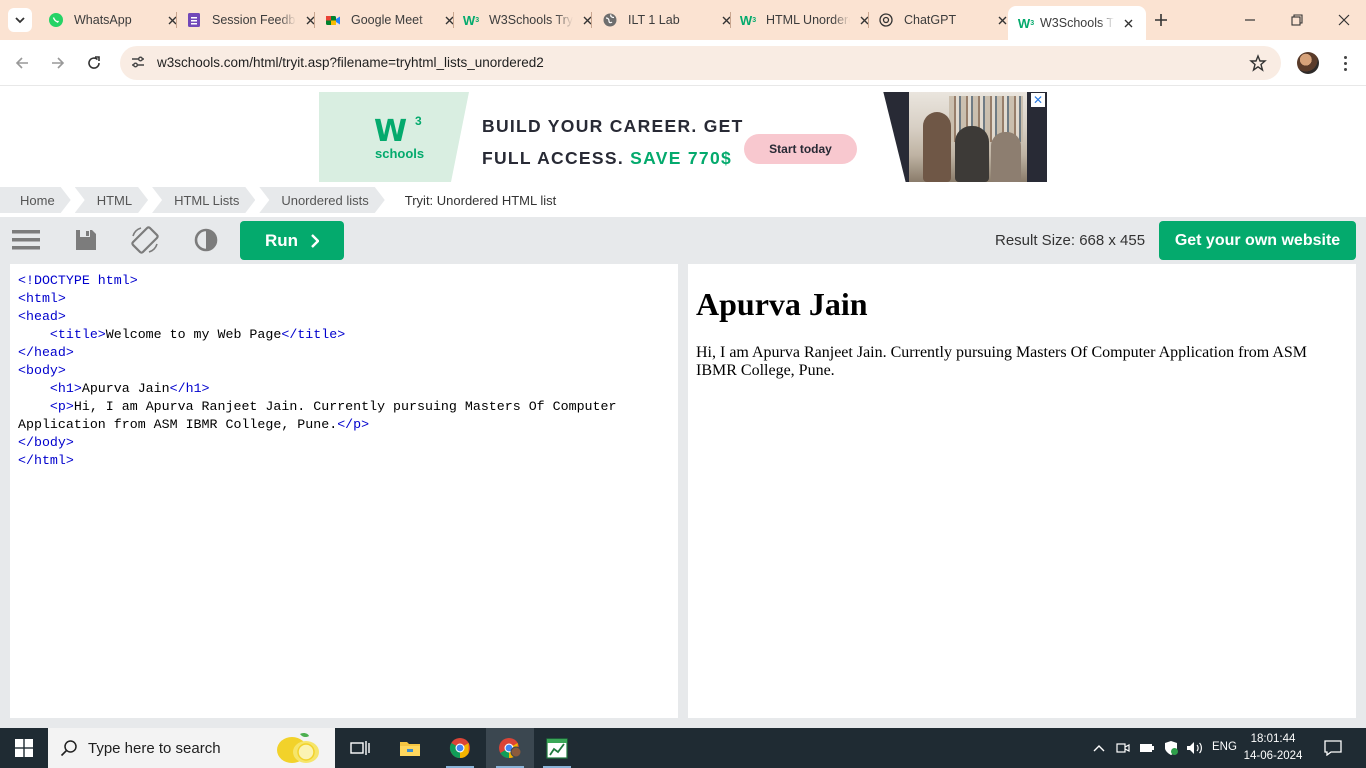 The height and width of the screenshot is (768, 1366). What do you see at coordinates (1123, 748) in the screenshot?
I see `meet-now-tray-icon` at bounding box center [1123, 748].